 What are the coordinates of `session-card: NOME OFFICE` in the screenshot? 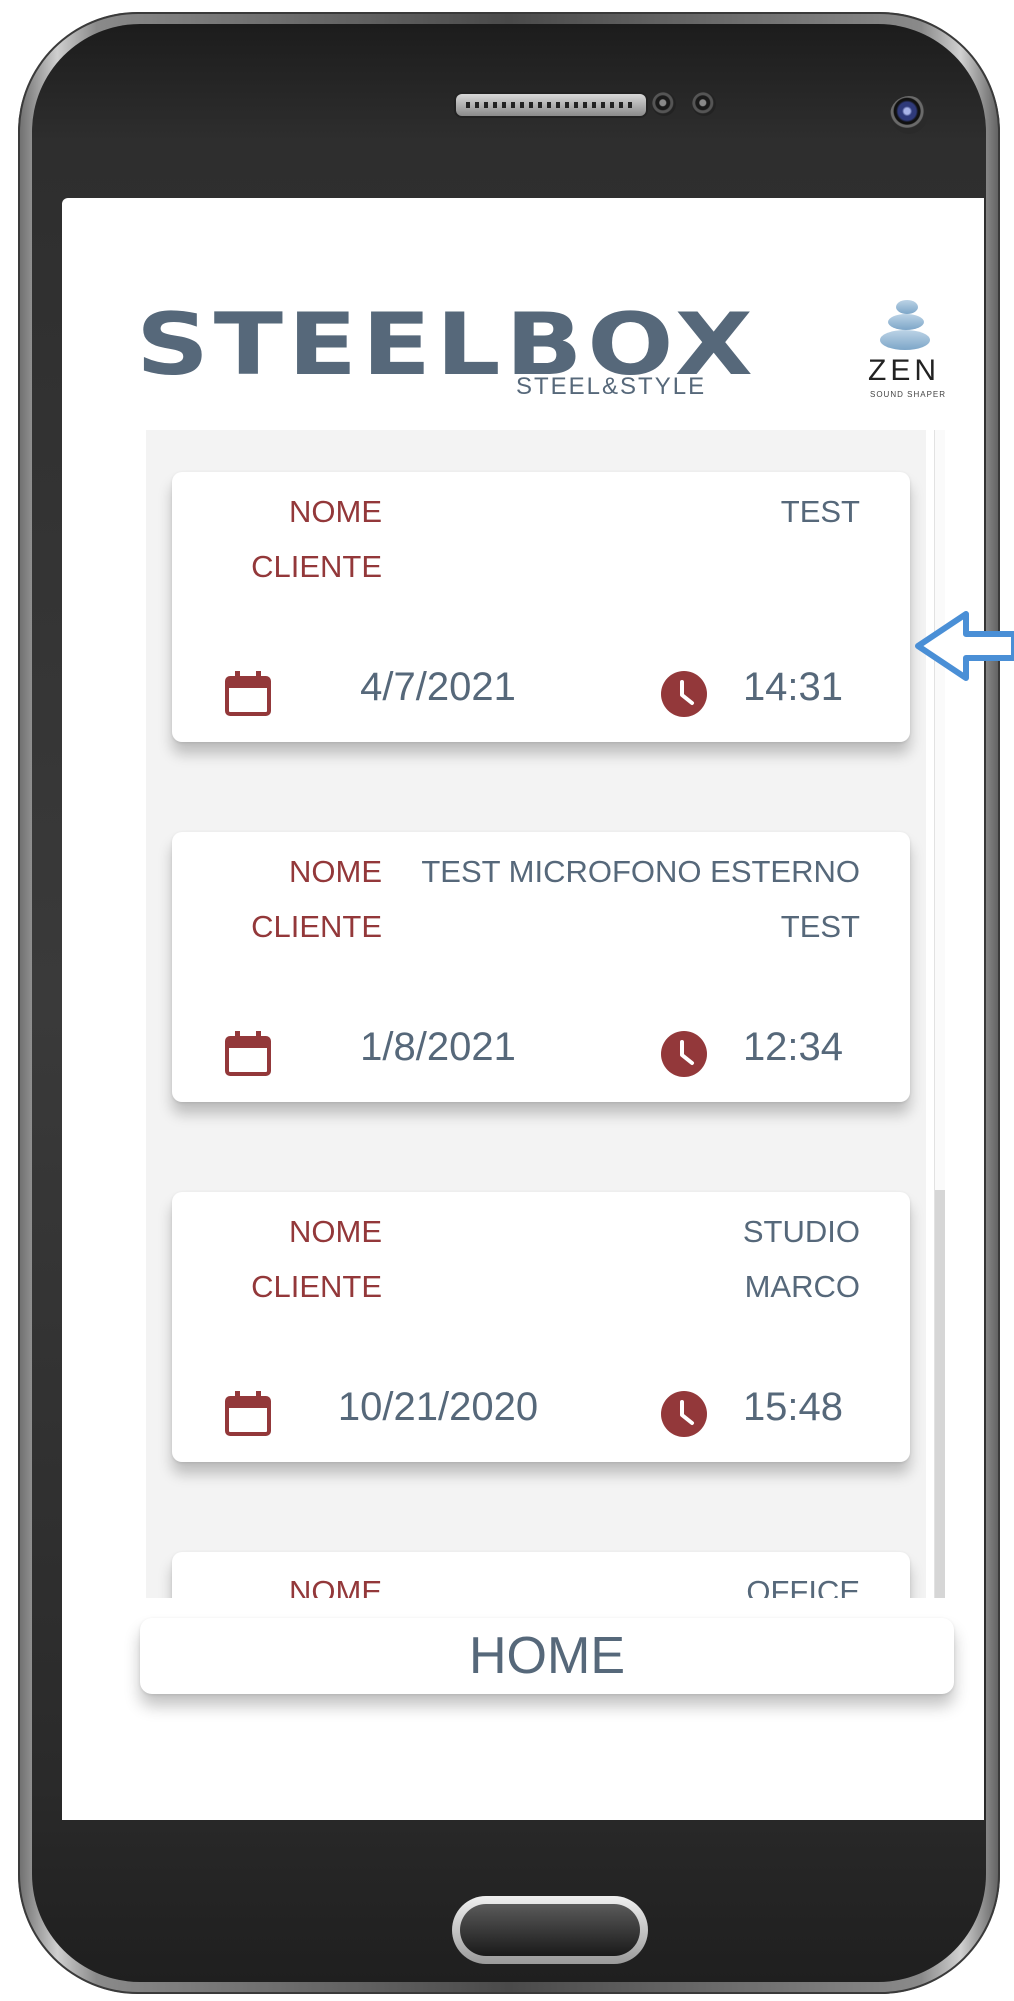 It's located at (541, 1575).